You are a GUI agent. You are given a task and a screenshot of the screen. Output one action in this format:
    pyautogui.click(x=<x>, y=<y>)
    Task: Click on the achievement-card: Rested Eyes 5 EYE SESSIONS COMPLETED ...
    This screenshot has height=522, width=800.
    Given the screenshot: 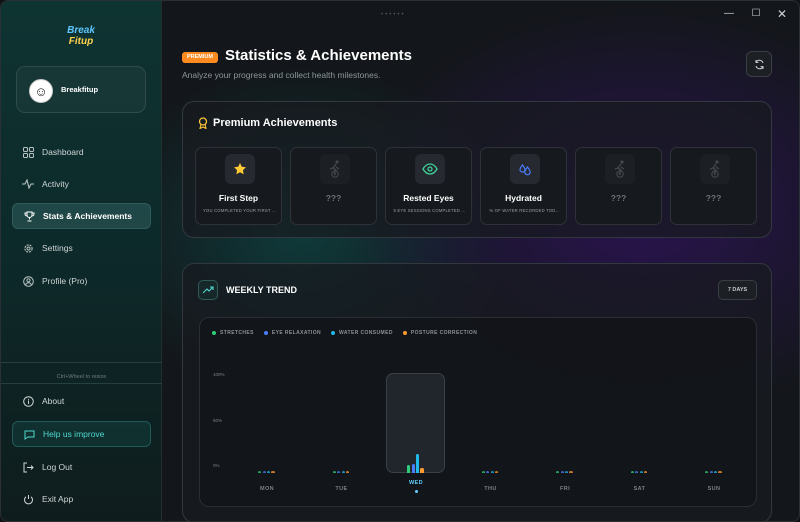 What is the action you would take?
    pyautogui.click(x=428, y=186)
    